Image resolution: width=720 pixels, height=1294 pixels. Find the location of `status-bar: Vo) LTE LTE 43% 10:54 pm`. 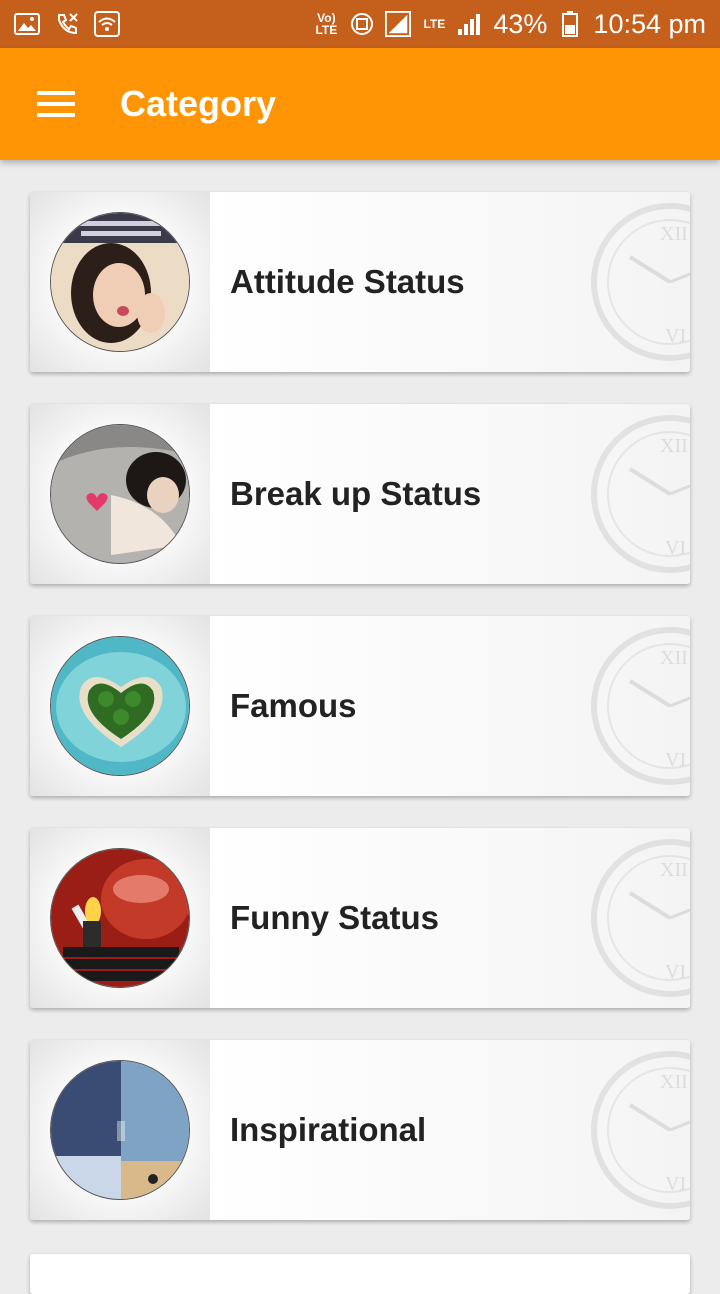

status-bar: Vo) LTE LTE 43% 10:54 pm is located at coordinates (360, 24).